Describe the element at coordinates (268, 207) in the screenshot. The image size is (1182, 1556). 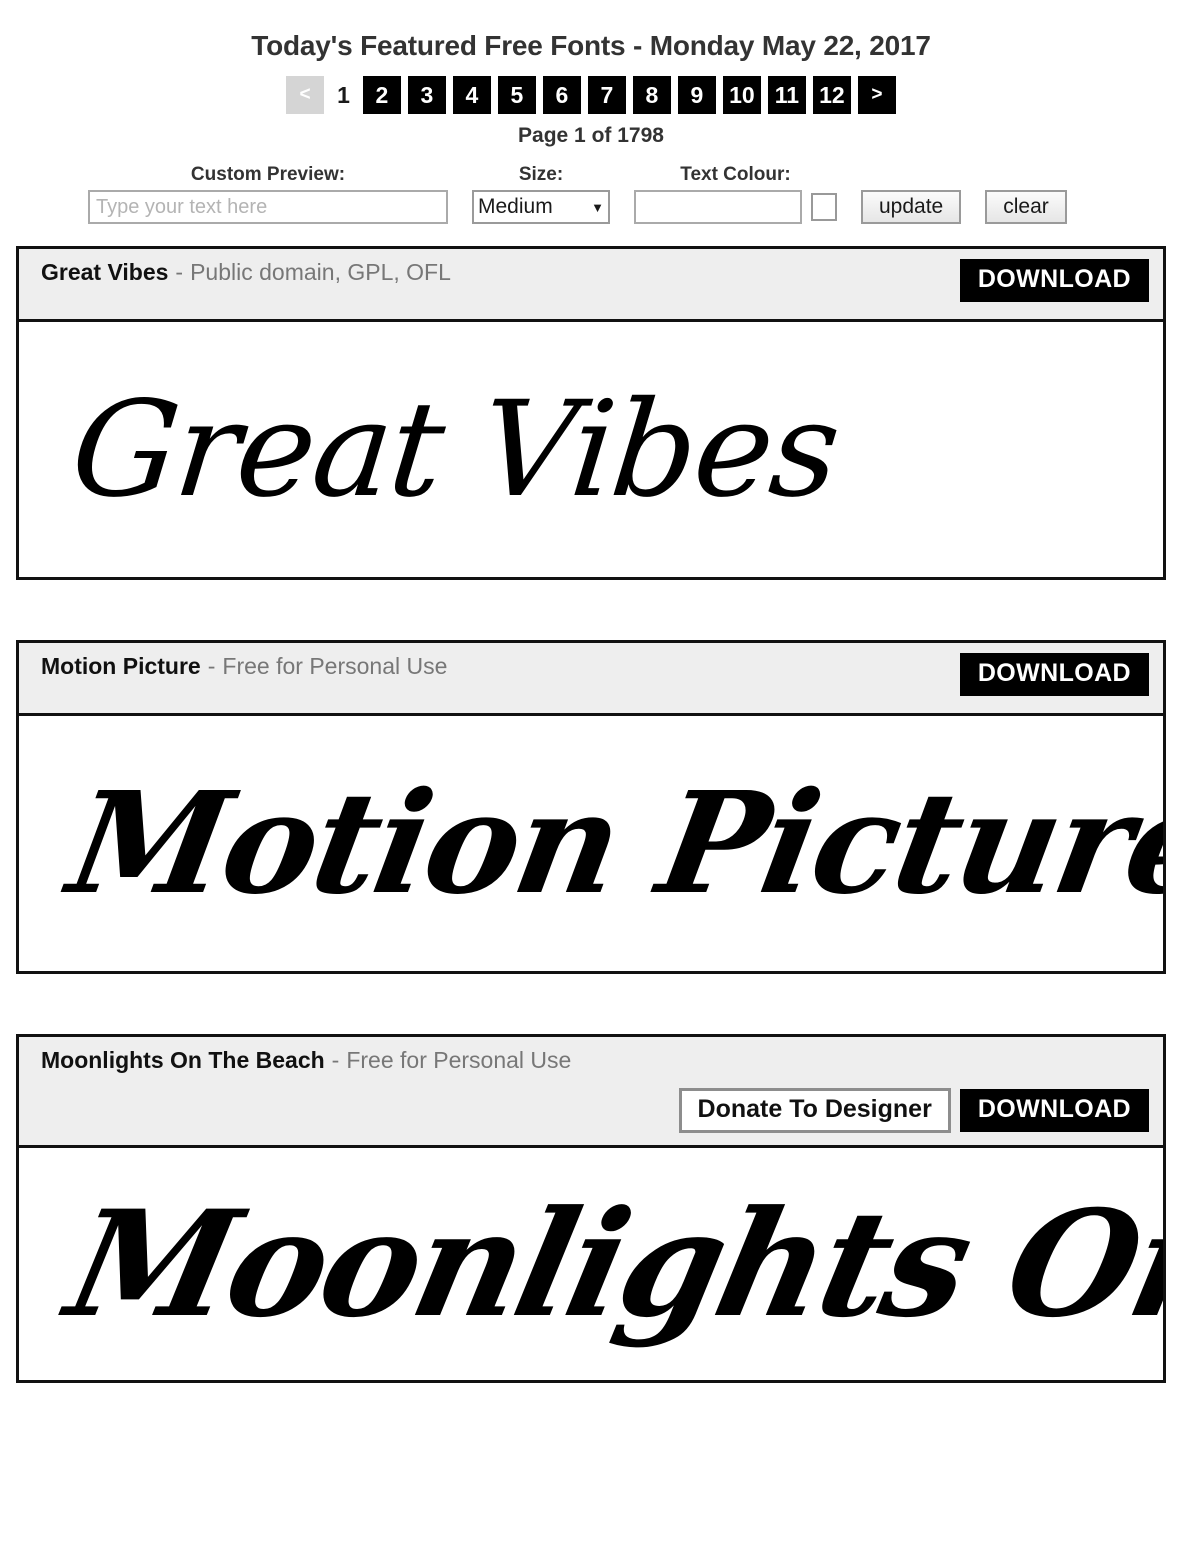
I see `custom-preview-input` at that location.